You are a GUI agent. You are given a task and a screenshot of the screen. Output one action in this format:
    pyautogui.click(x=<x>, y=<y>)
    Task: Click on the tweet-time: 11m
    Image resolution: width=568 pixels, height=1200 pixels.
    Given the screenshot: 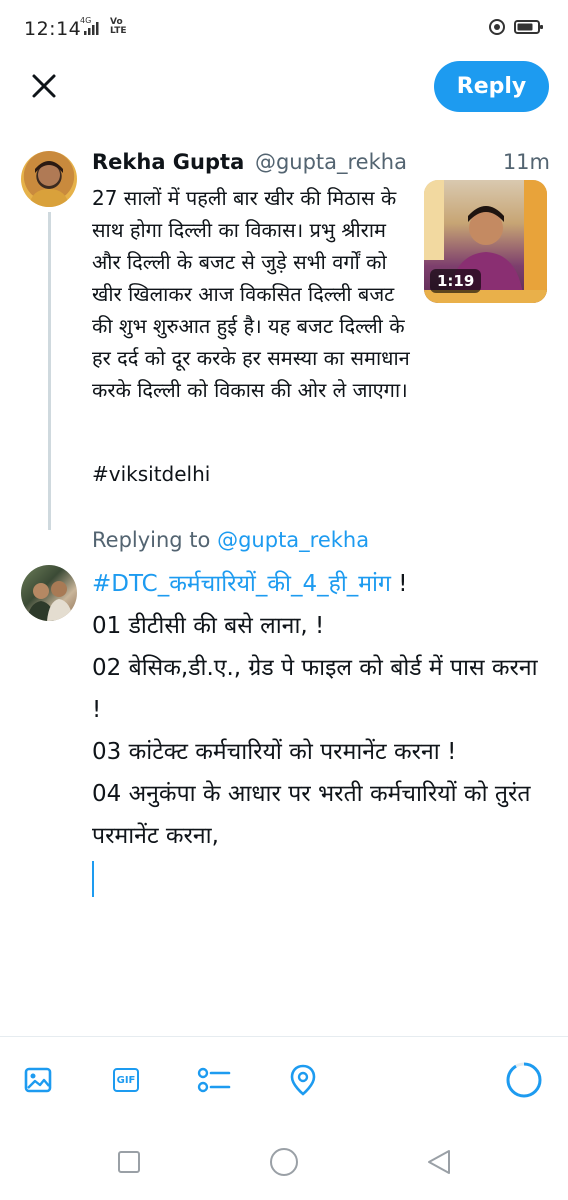 What is the action you would take?
    pyautogui.click(x=526, y=162)
    